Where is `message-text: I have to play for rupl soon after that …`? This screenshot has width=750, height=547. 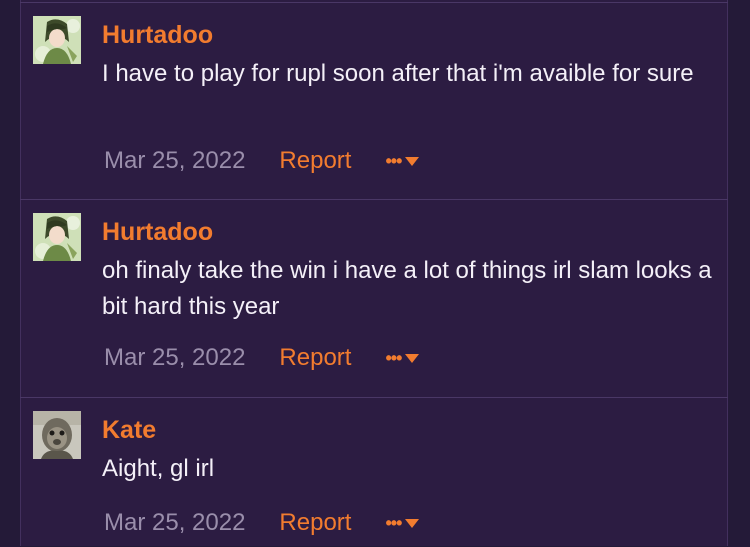
message-text: I have to play for rupl soon after that … is located at coordinates (398, 73).